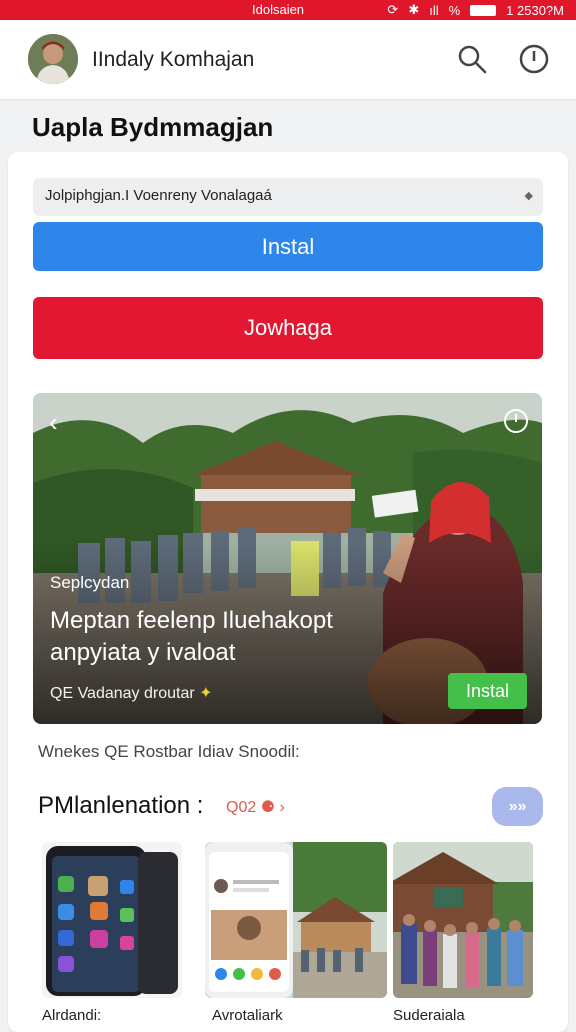 This screenshot has width=576, height=1032. I want to click on search-icon, so click(472, 59).